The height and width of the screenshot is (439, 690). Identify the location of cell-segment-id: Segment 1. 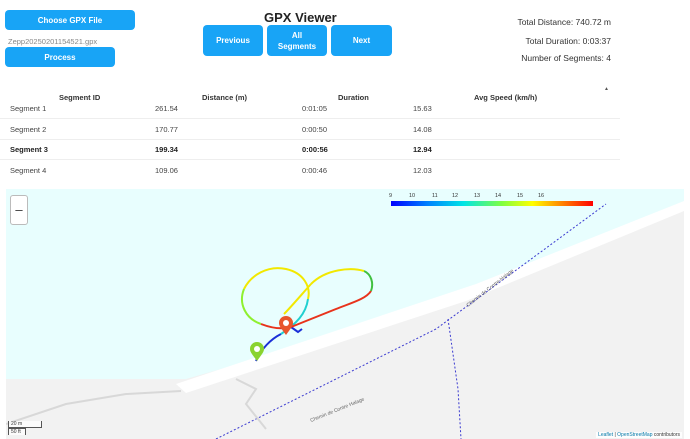
(28, 108).